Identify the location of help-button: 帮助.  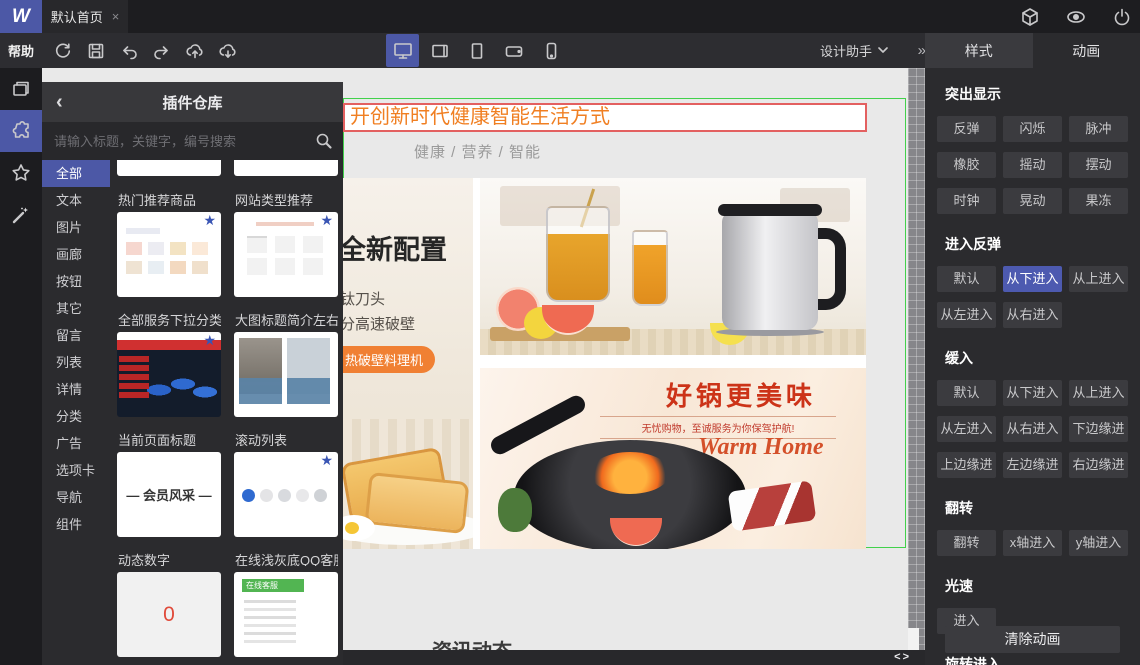
(21, 50).